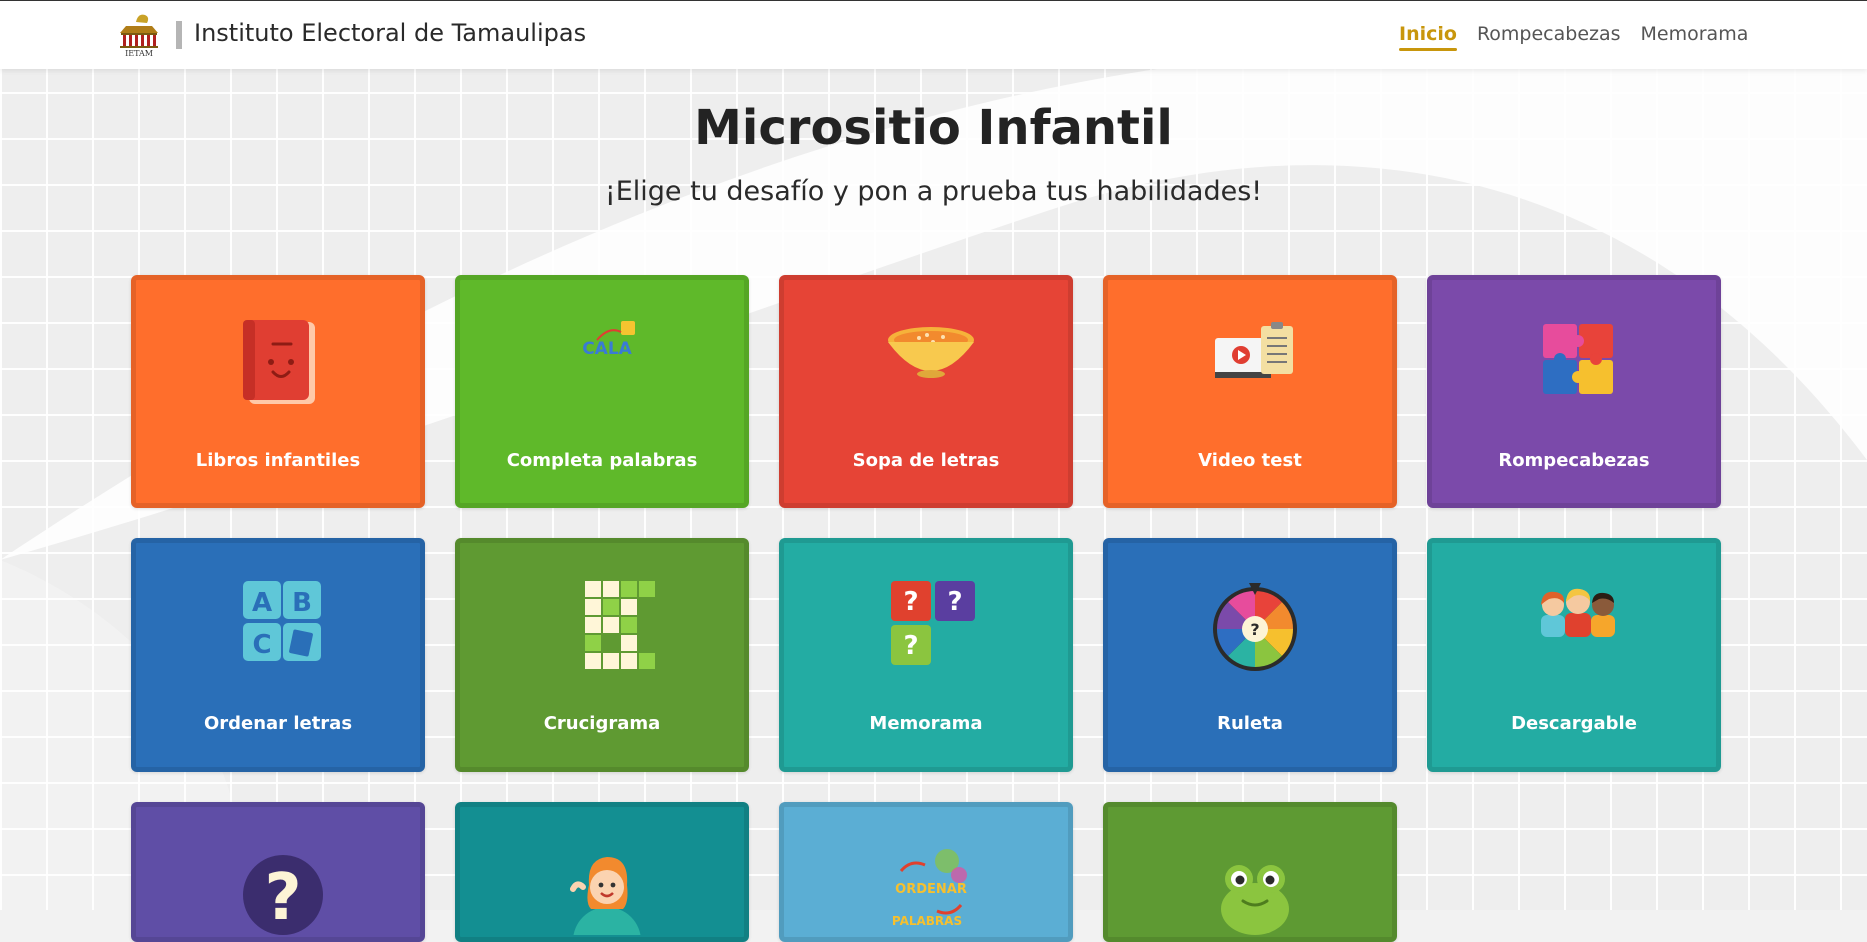  I want to click on card-label: Sopa de letras, so click(926, 460).